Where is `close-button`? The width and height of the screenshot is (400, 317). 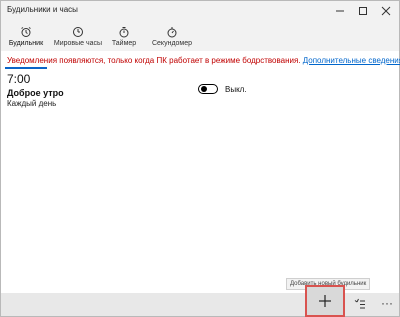 close-button is located at coordinates (385, 11).